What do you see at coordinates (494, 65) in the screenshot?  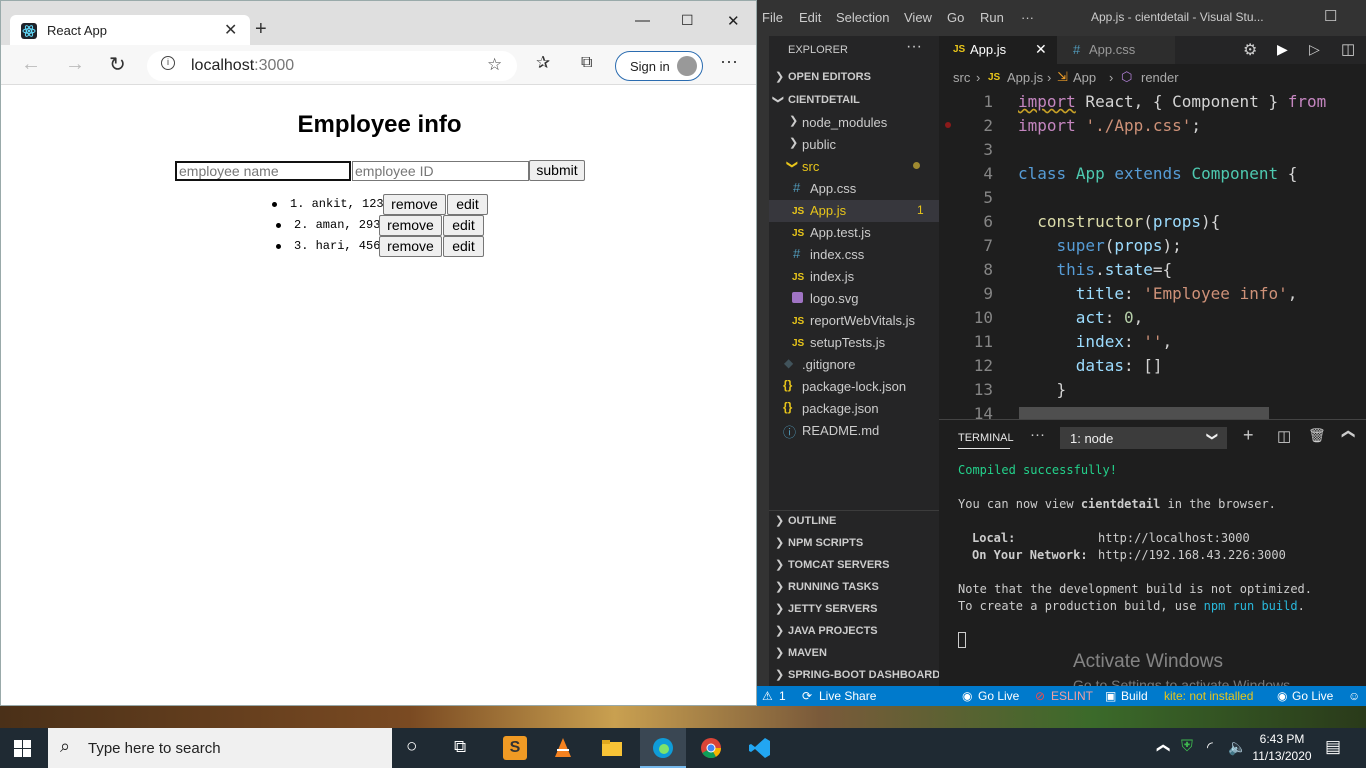 I see `favorite-star-icon: ☆` at bounding box center [494, 65].